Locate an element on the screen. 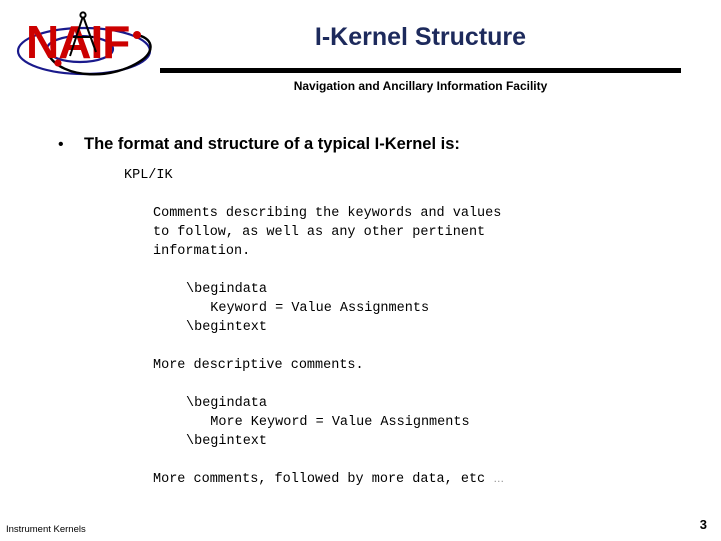 This screenshot has width=721, height=541. naif-wordmark: NAIF is located at coordinates (77, 42).